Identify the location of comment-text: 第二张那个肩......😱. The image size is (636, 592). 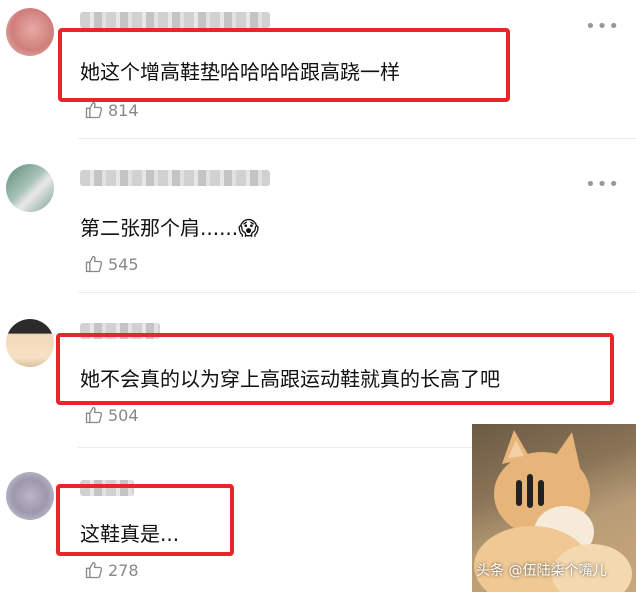
(169, 228).